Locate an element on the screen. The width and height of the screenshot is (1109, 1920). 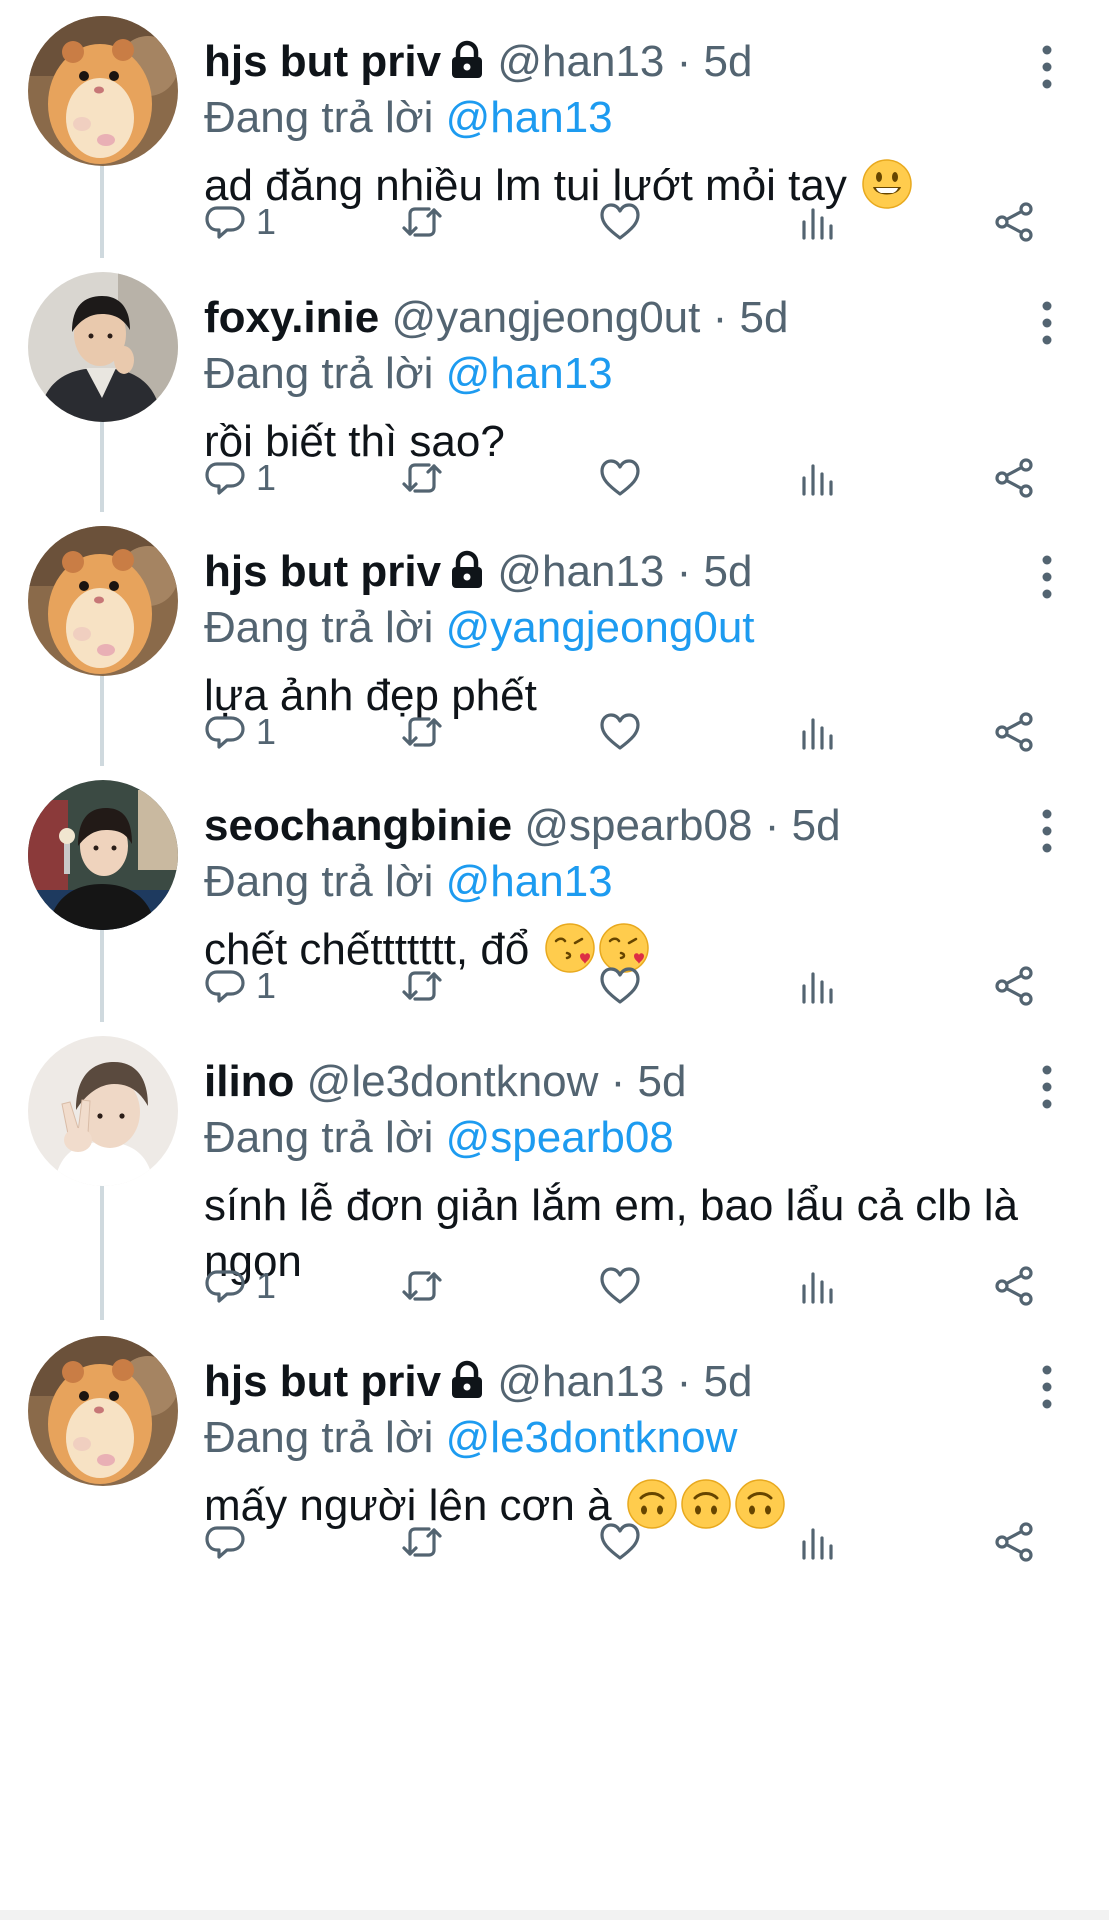
user-handle: @le3dontknow is located at coordinates (453, 1081).